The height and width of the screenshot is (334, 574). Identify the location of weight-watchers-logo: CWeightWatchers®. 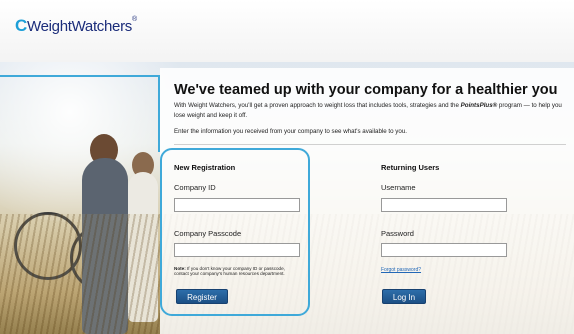
(76, 26).